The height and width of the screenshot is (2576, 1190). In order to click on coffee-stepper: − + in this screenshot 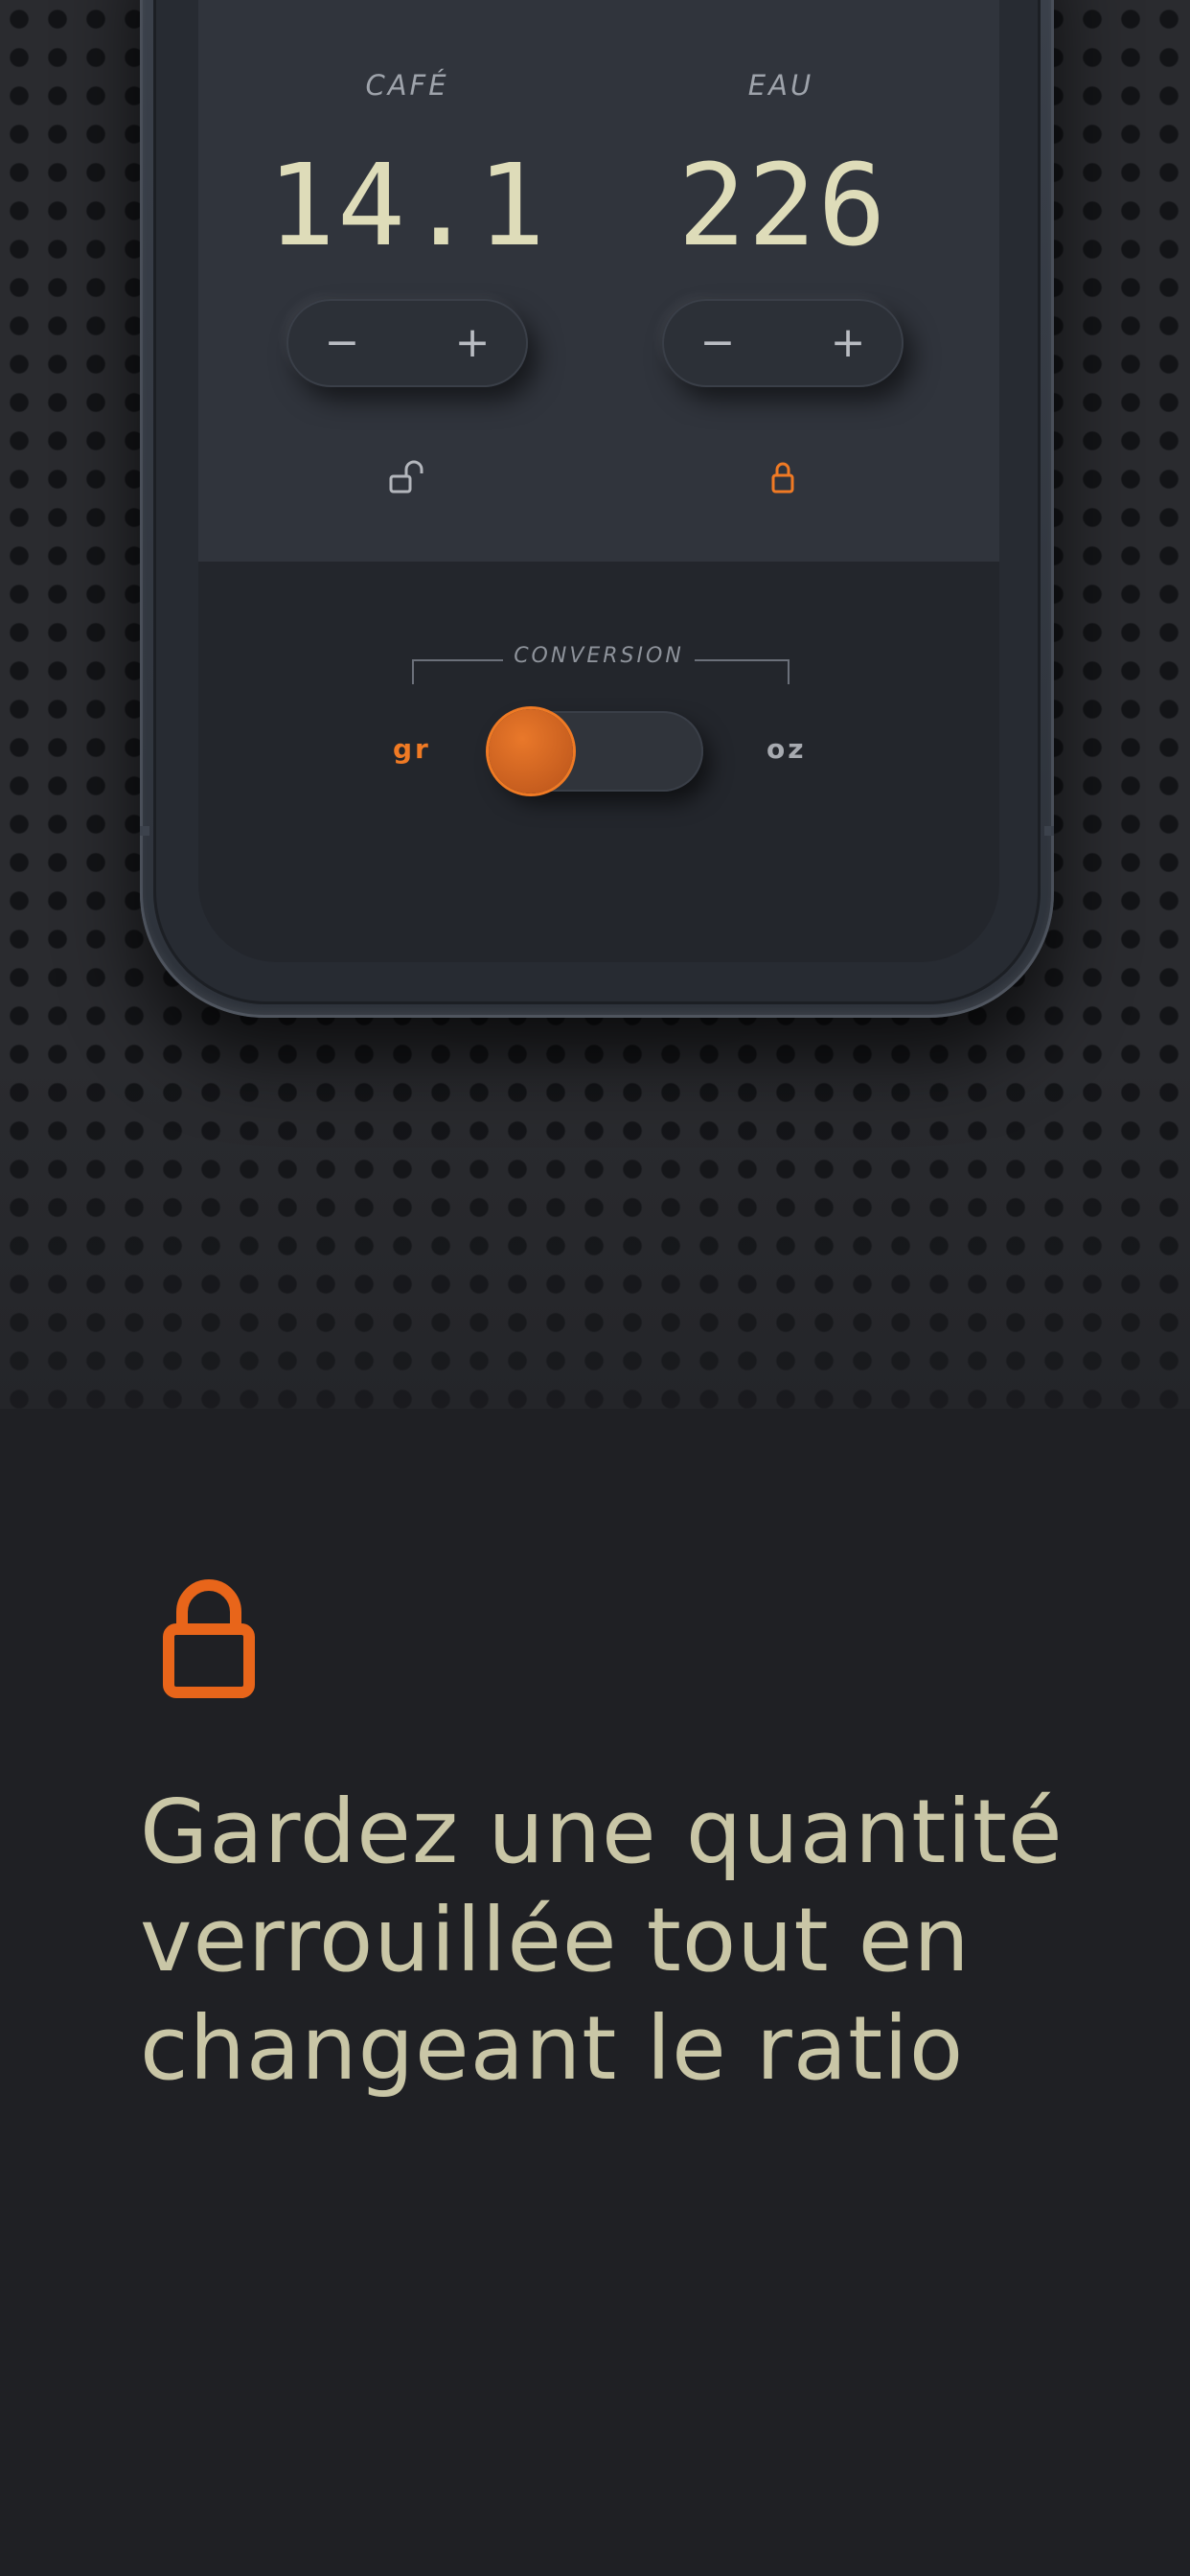, I will do `click(407, 343)`.